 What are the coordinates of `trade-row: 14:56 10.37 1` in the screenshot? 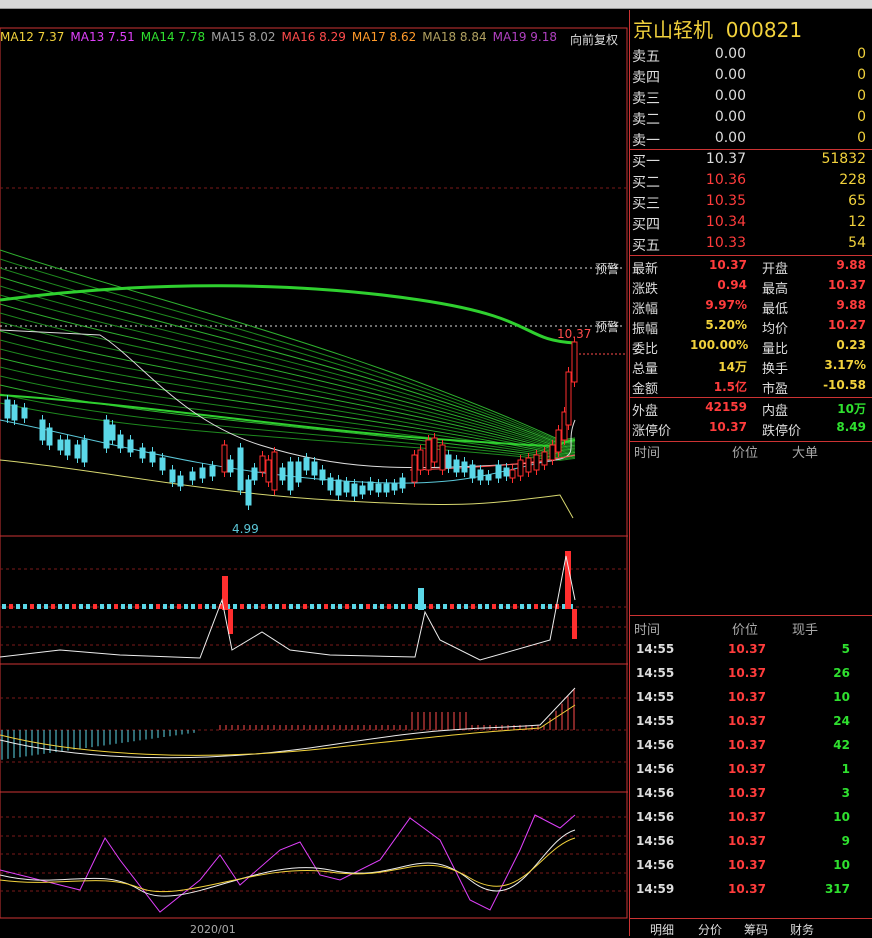 It's located at (750, 770).